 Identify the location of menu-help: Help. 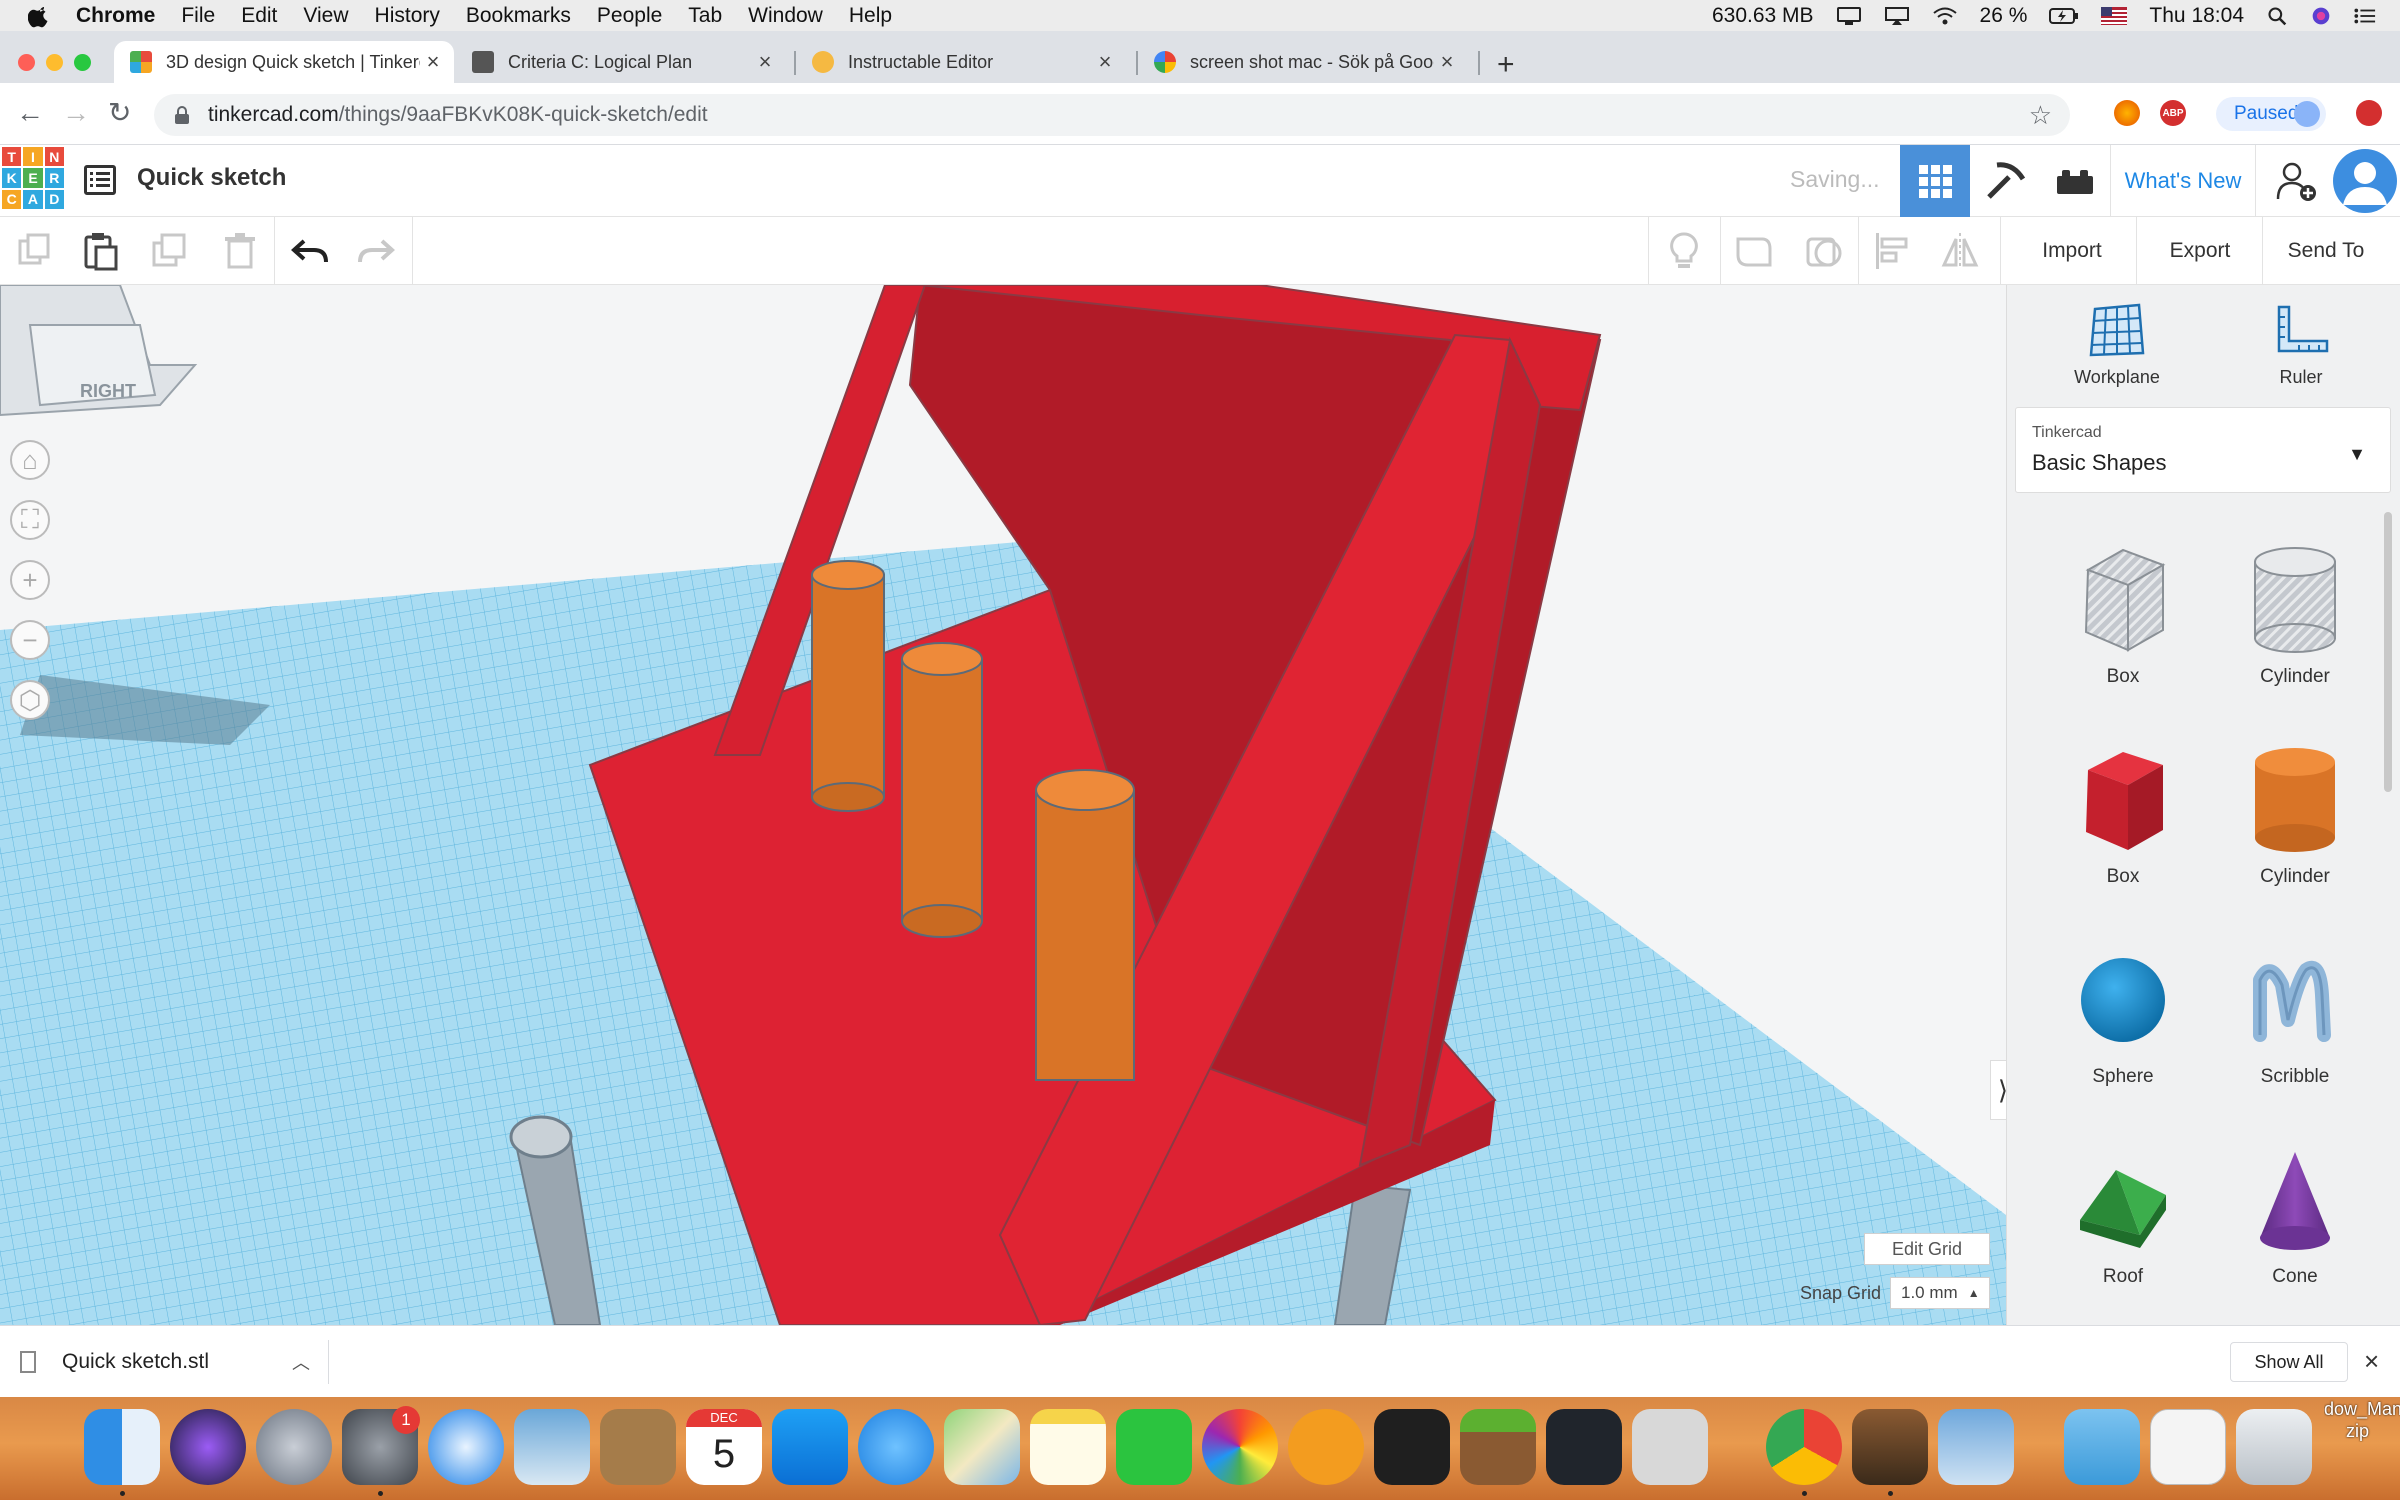
(870, 16).